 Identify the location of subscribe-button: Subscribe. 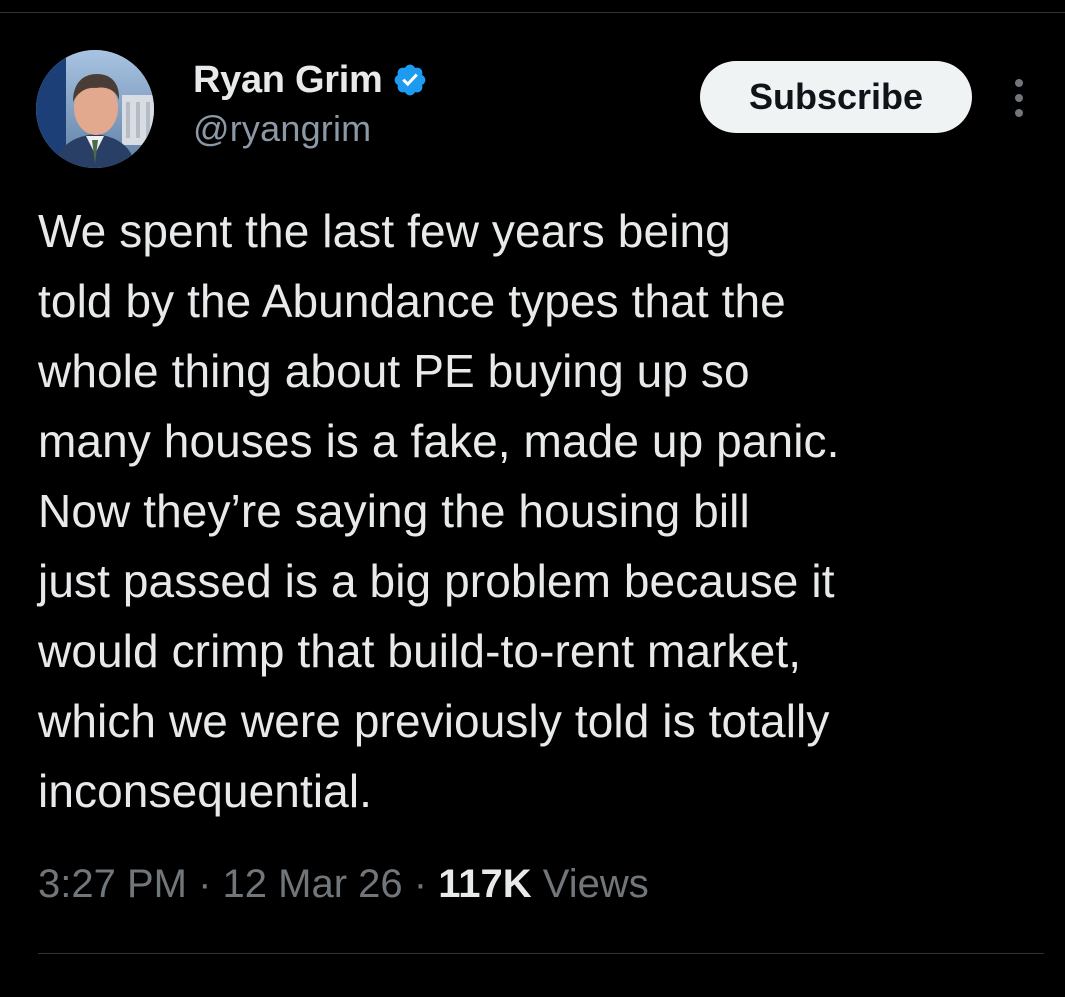
(836, 97).